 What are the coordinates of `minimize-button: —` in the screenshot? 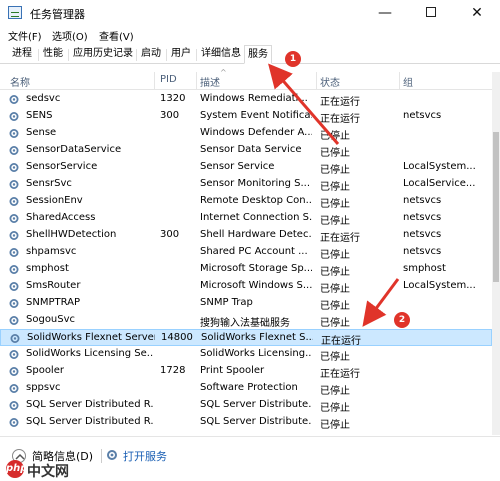 It's located at (385, 13).